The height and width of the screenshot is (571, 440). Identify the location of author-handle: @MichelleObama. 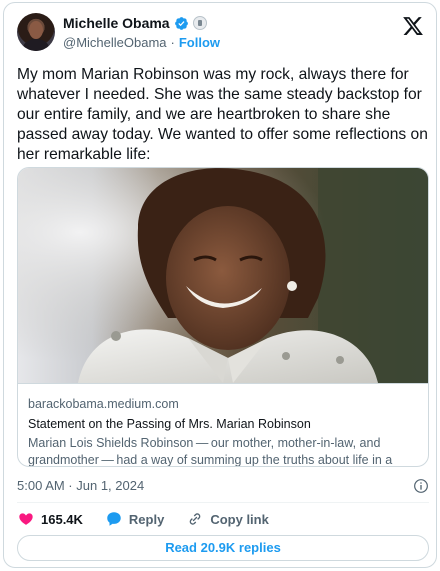
(115, 42).